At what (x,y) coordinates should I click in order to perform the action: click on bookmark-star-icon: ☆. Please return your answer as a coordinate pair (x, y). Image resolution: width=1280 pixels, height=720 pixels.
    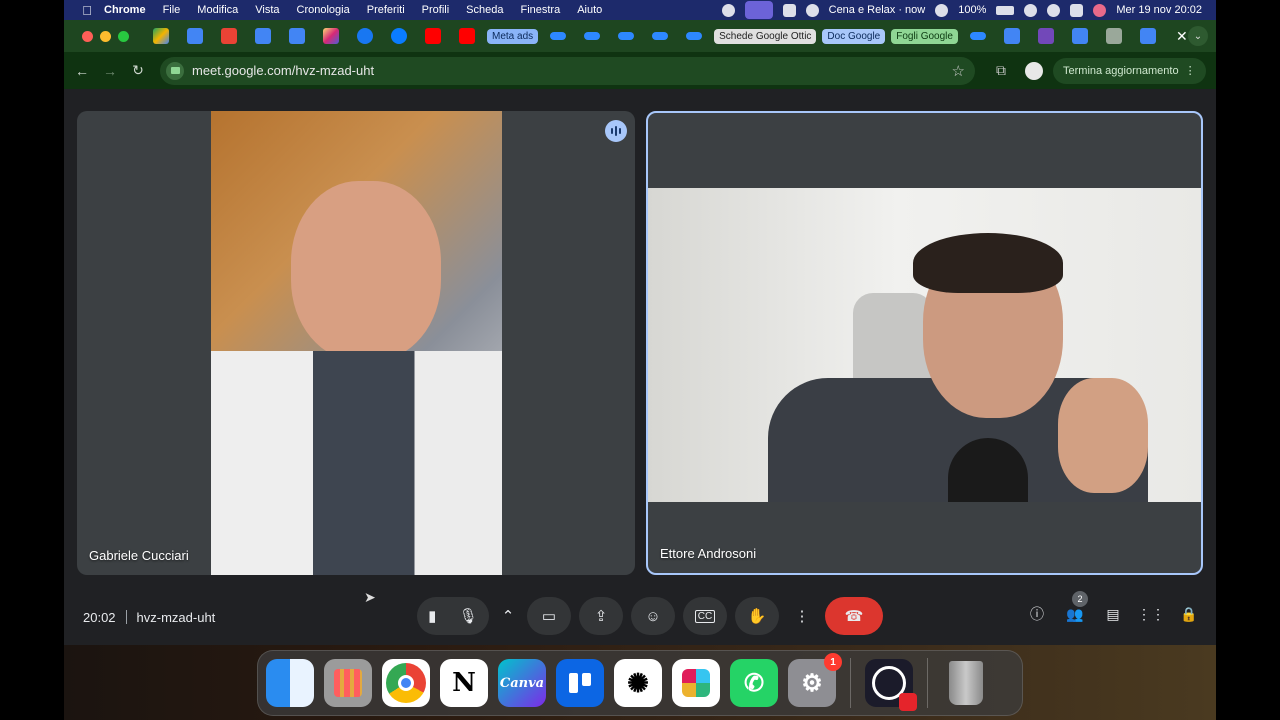
    Looking at the image, I should click on (958, 71).